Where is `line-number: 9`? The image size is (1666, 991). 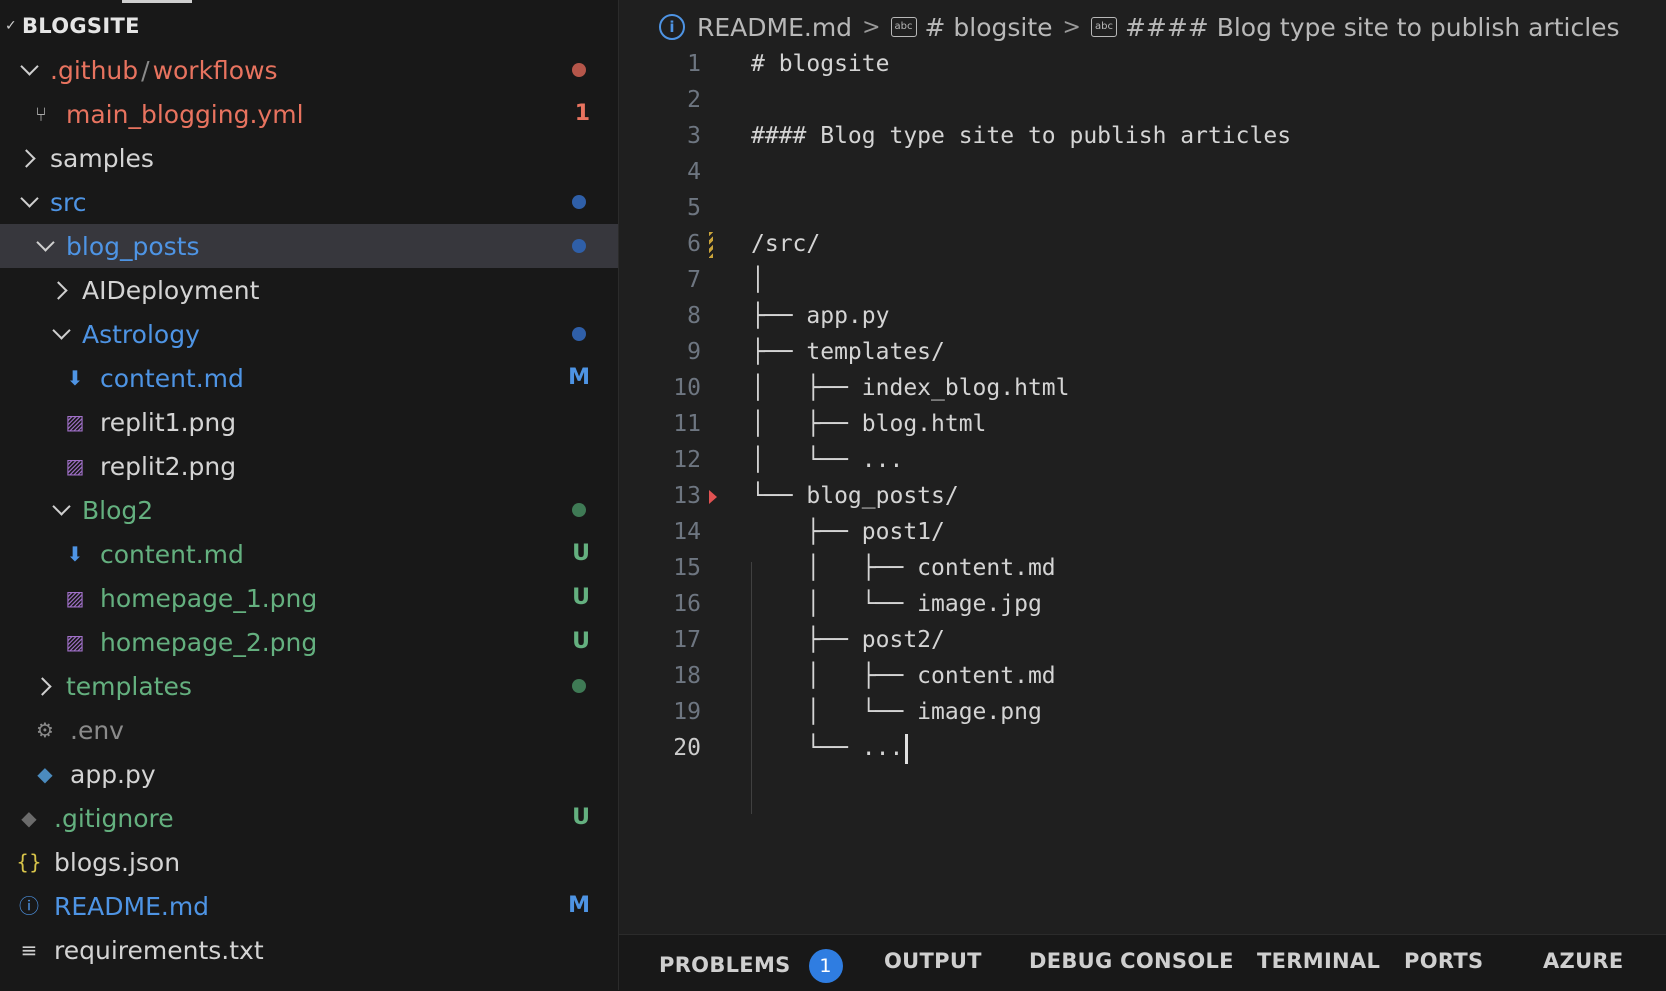
line-number: 9 is located at coordinates (694, 352).